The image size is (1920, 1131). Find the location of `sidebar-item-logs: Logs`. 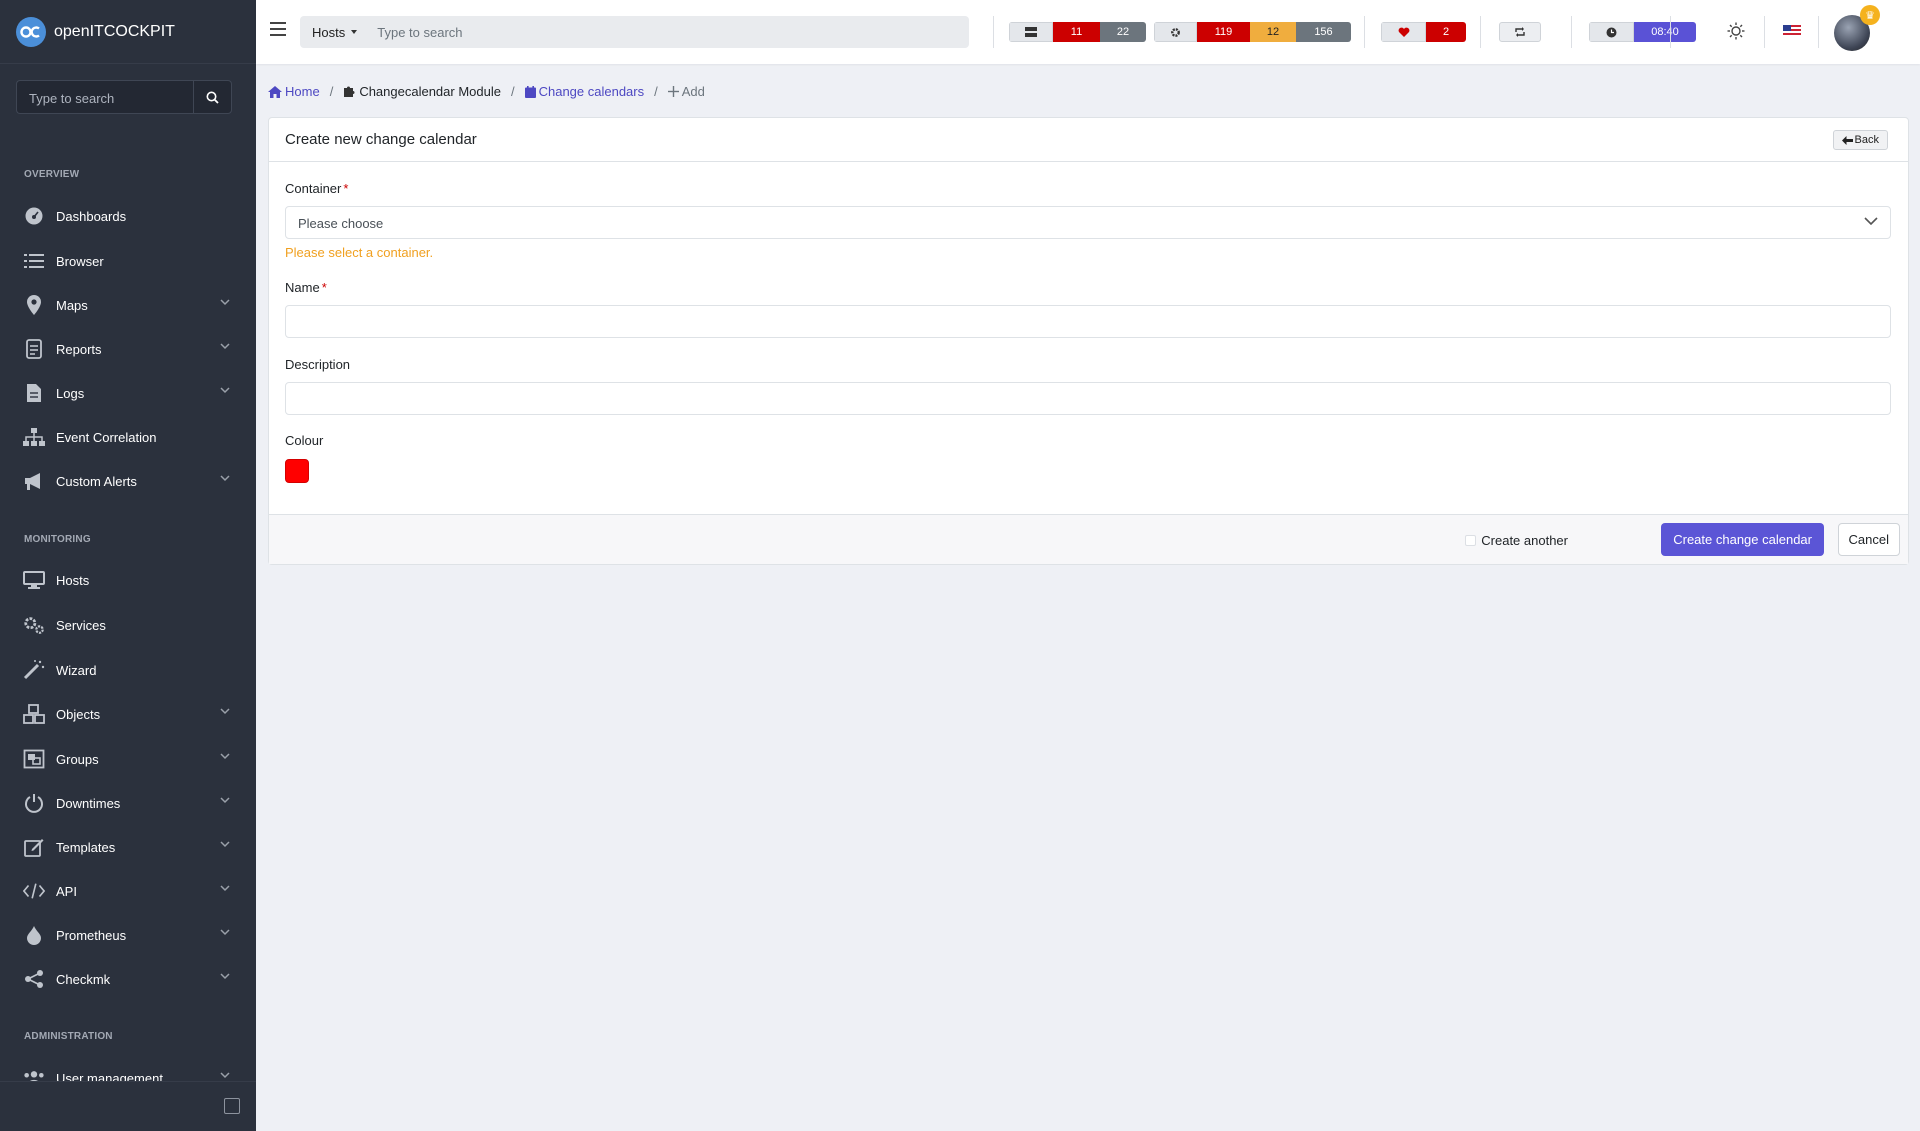

sidebar-item-logs: Logs is located at coordinates (128, 393).